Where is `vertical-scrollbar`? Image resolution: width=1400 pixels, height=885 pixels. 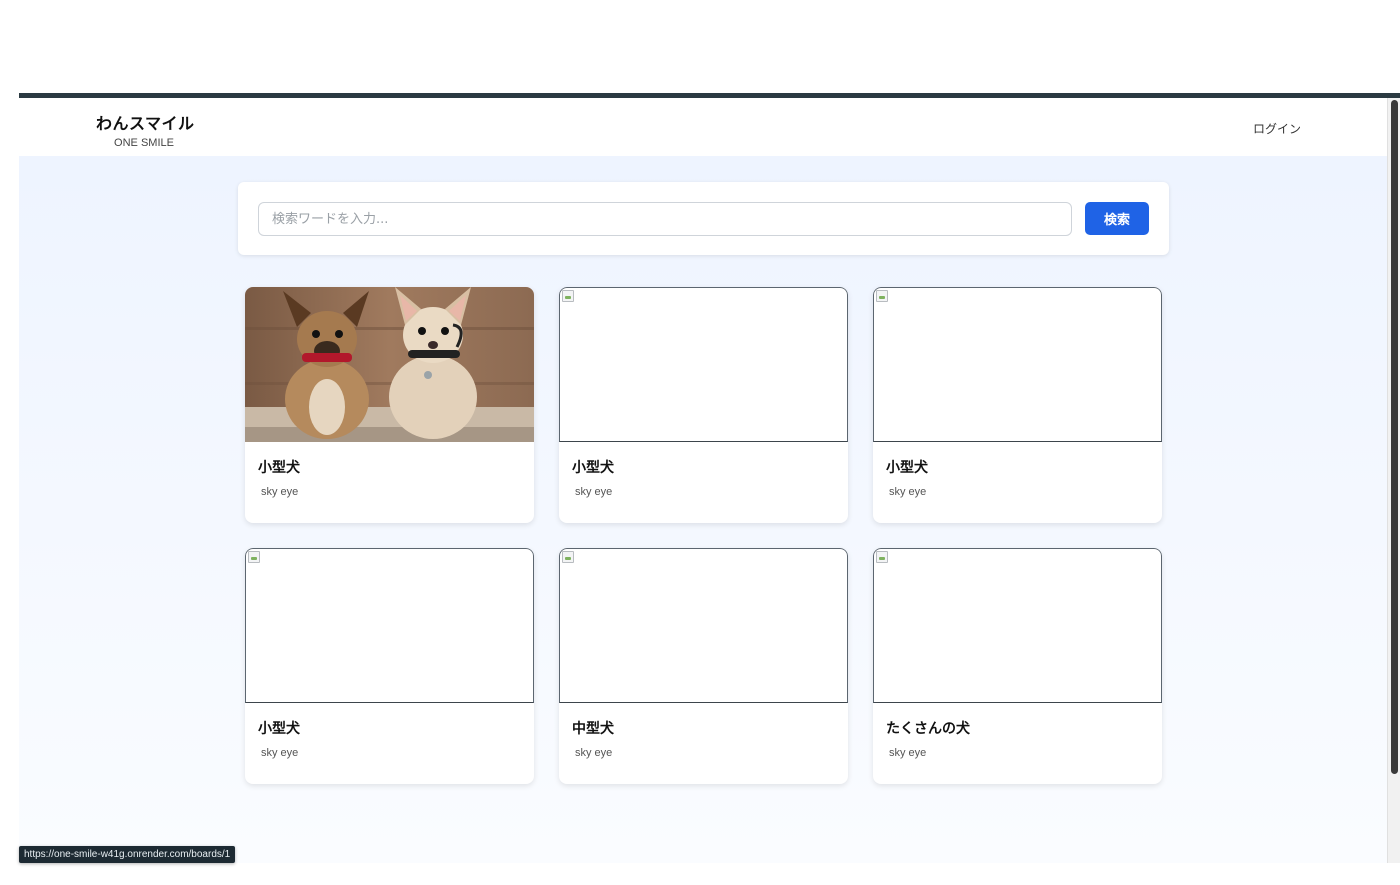 vertical-scrollbar is located at coordinates (1393, 480).